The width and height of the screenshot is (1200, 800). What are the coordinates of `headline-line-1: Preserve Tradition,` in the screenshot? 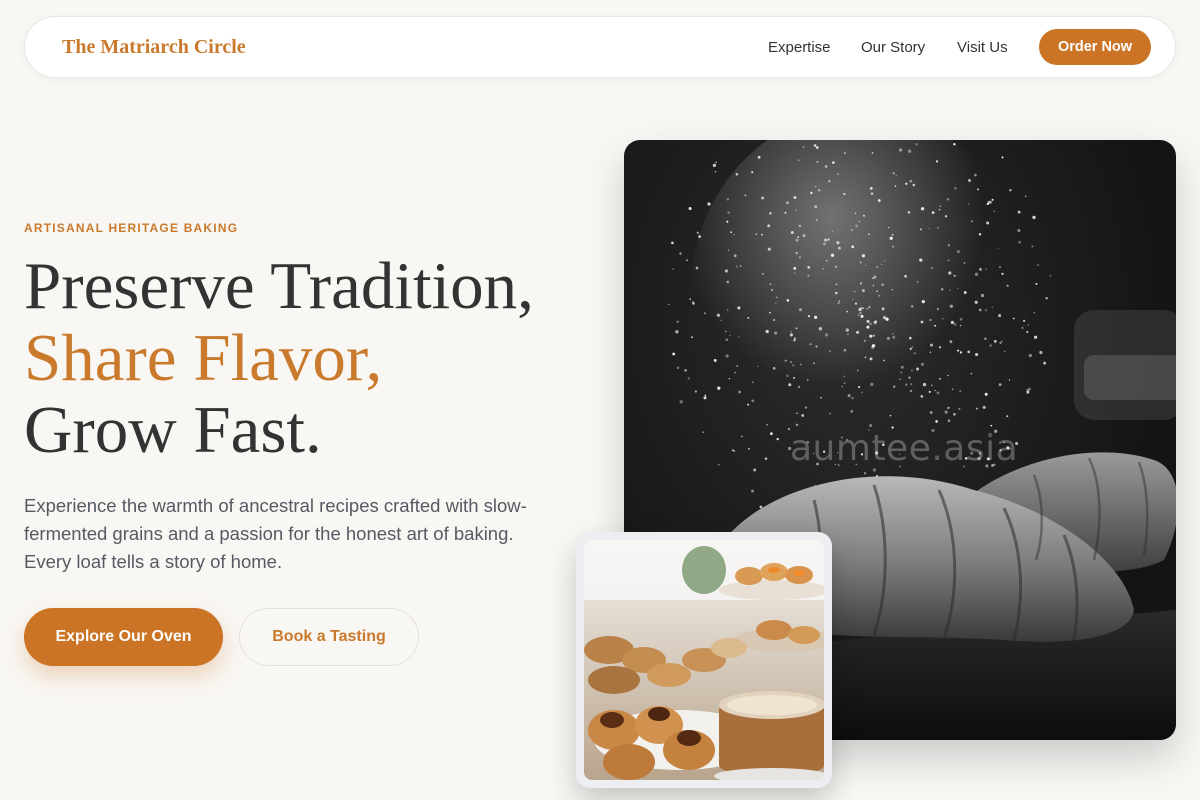 It's located at (279, 286).